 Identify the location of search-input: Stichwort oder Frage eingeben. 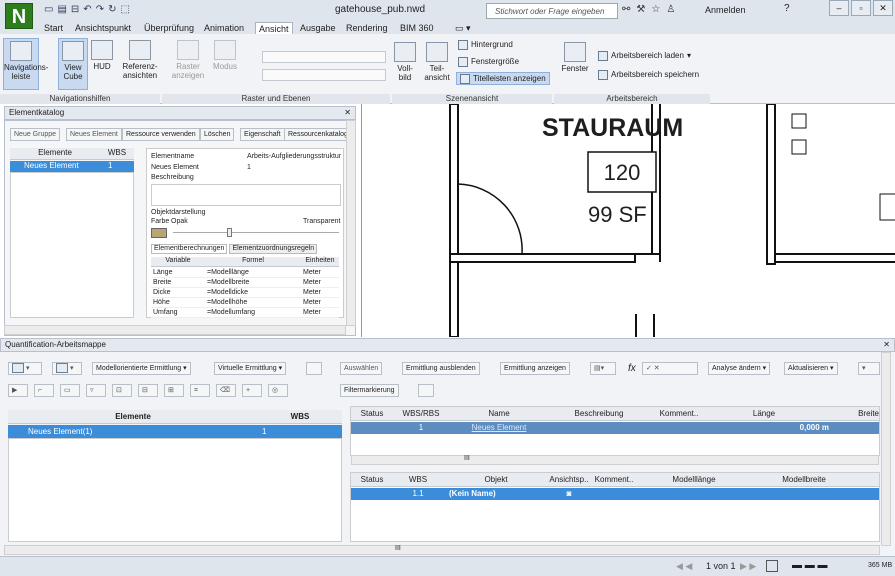
(552, 11).